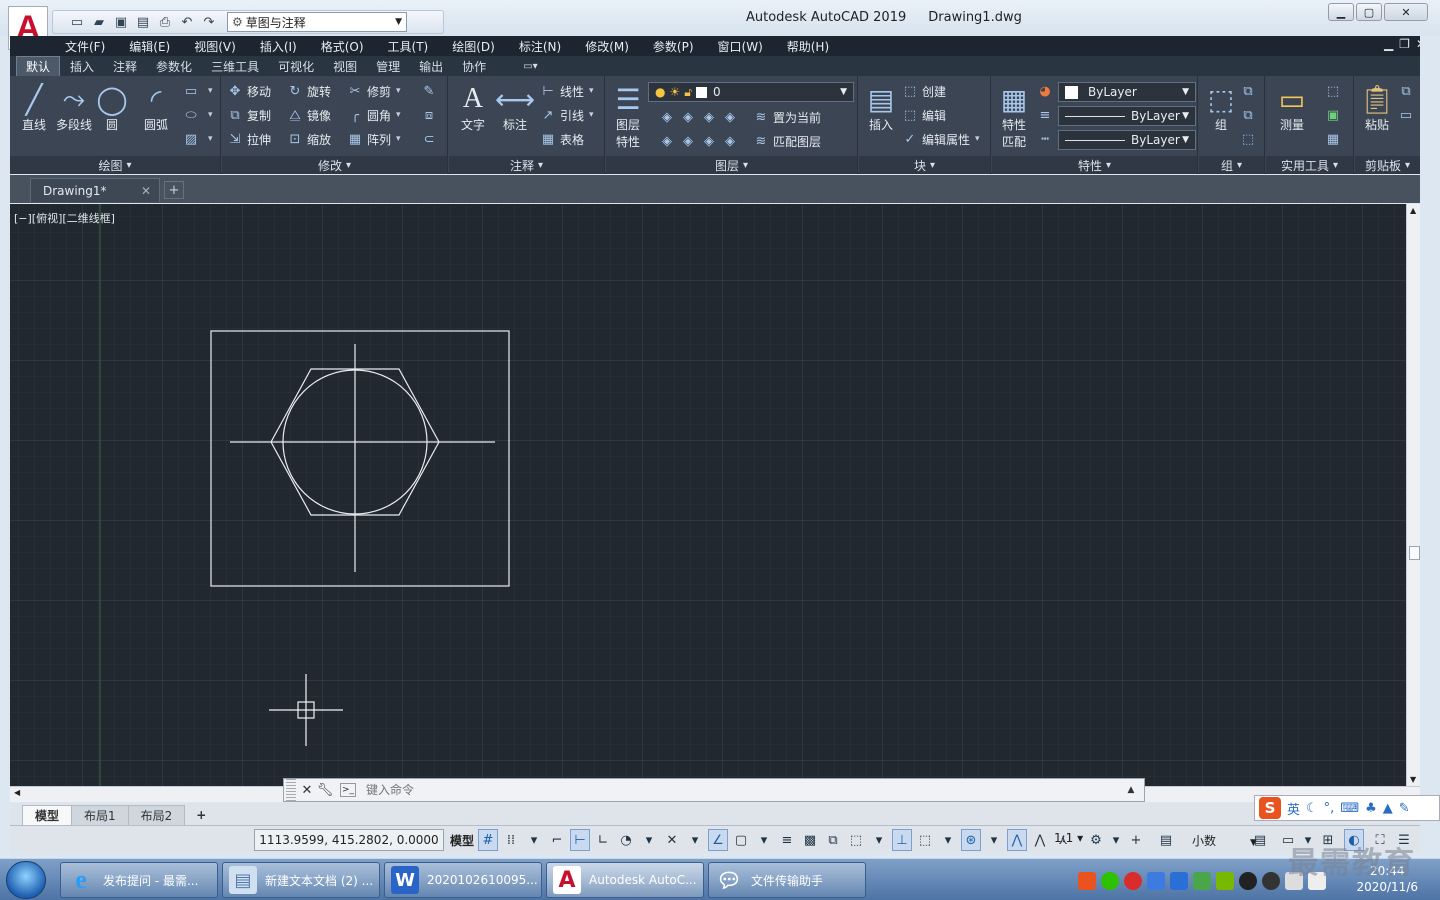 The image size is (1440, 900). What do you see at coordinates (925, 840) in the screenshot?
I see `selection-filter-icon: ⬚` at bounding box center [925, 840].